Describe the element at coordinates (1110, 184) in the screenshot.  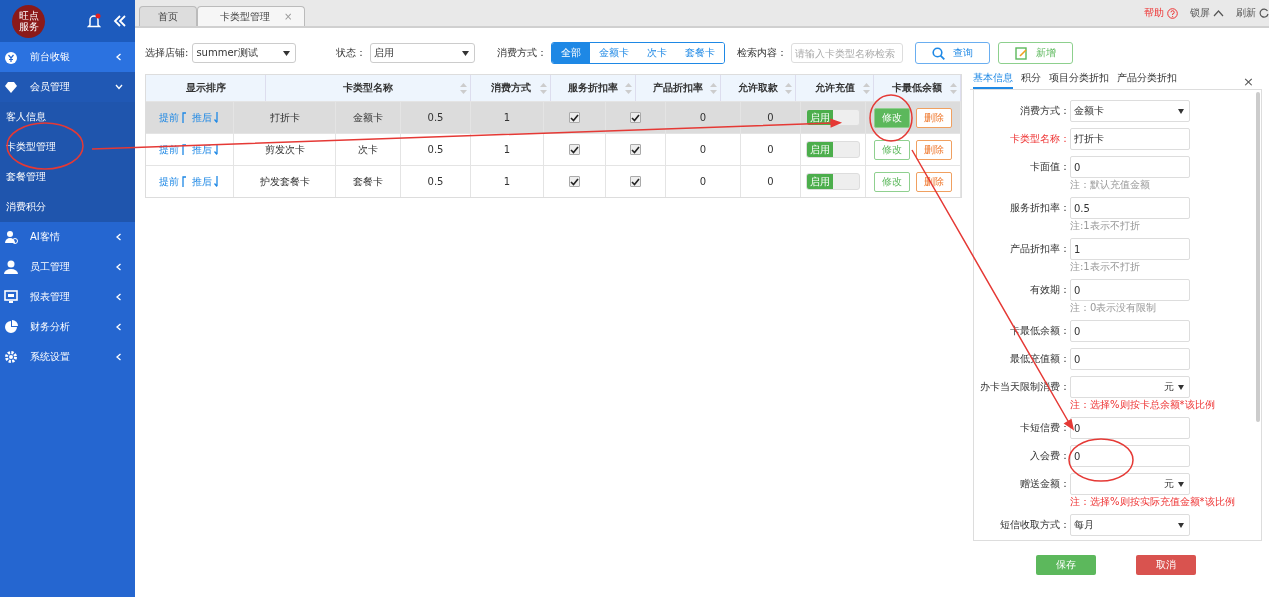
I see `field-hint: 注：默认充值金额` at that location.